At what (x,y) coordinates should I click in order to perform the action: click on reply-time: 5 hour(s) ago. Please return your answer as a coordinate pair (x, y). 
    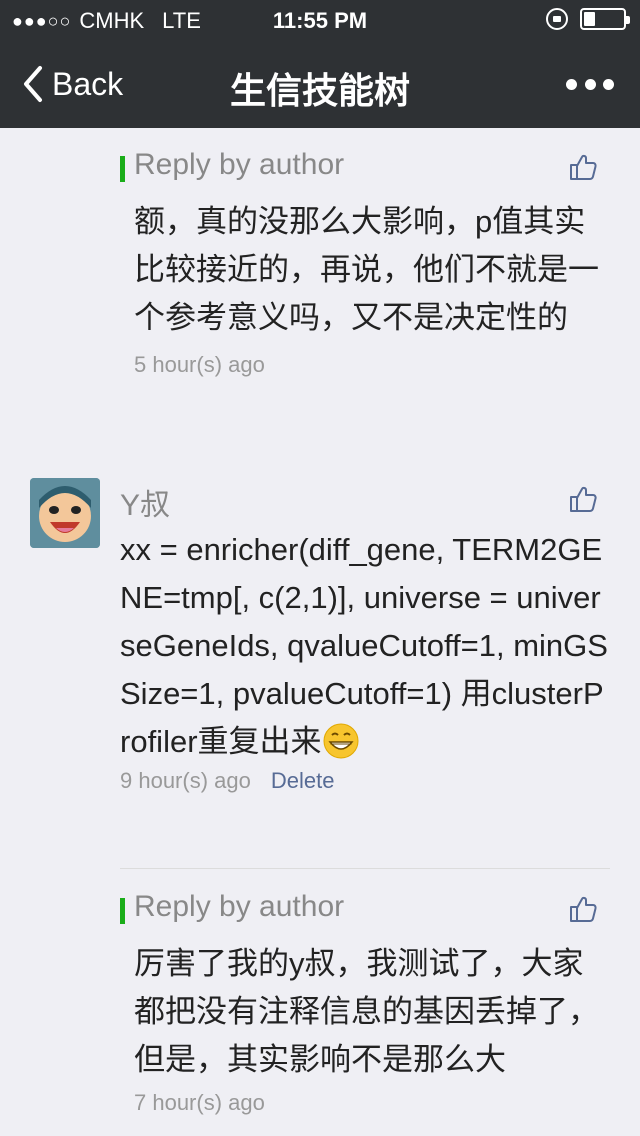
    Looking at the image, I should click on (199, 364).